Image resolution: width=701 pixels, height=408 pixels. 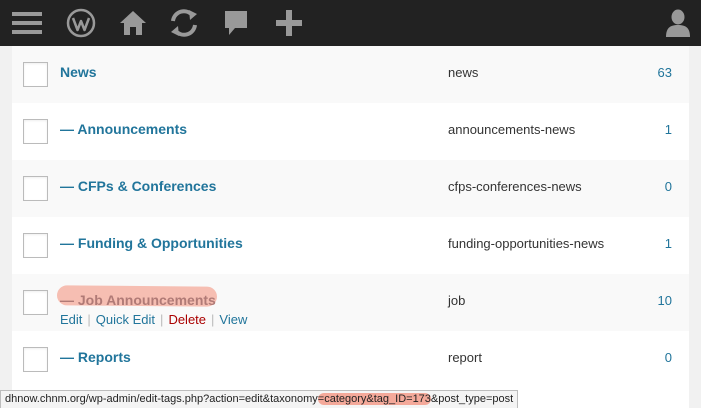 I want to click on status-url-highlight: =category&tag_ID=173, so click(x=374, y=399).